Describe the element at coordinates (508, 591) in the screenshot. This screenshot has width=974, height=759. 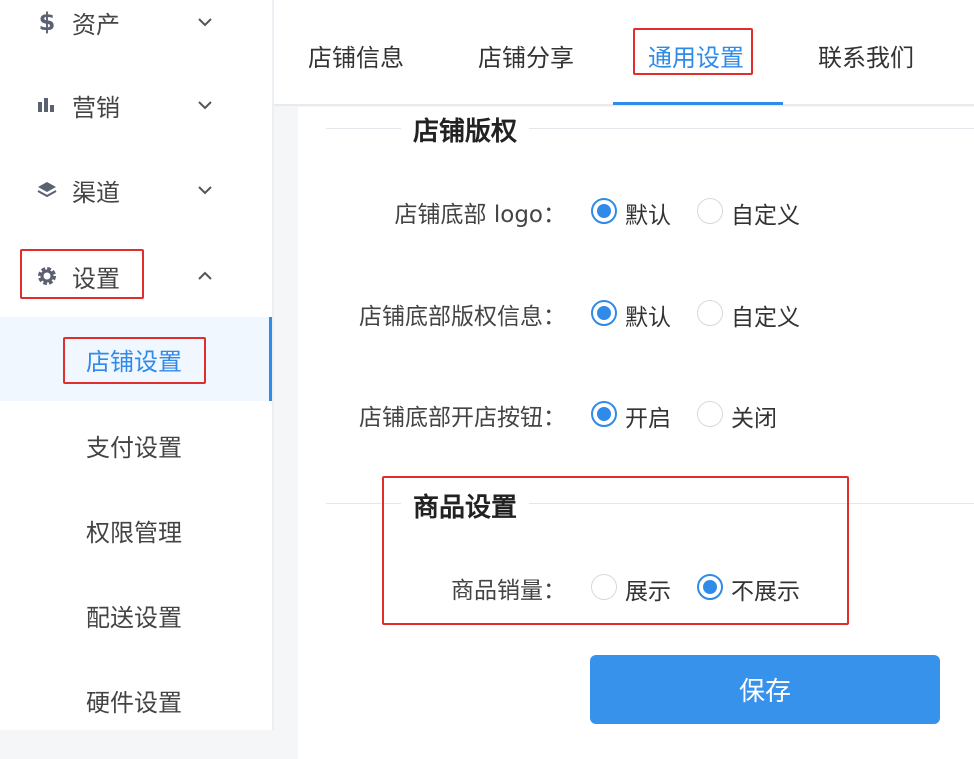
I see `product-sales-label: 商品销量：` at that location.